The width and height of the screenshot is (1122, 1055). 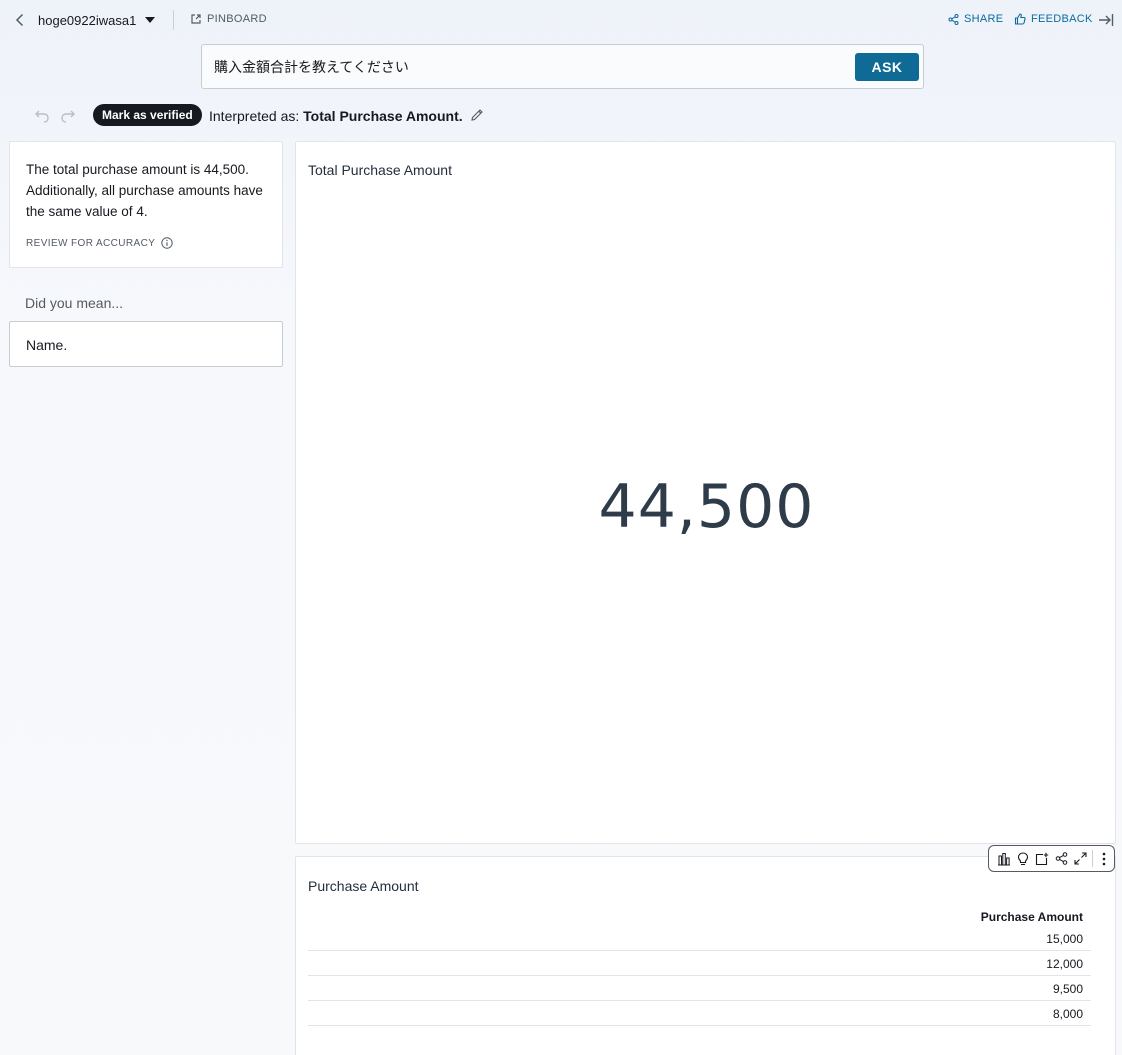 What do you see at coordinates (1062, 19) in the screenshot?
I see `feedback-label: FEEDBACK` at bounding box center [1062, 19].